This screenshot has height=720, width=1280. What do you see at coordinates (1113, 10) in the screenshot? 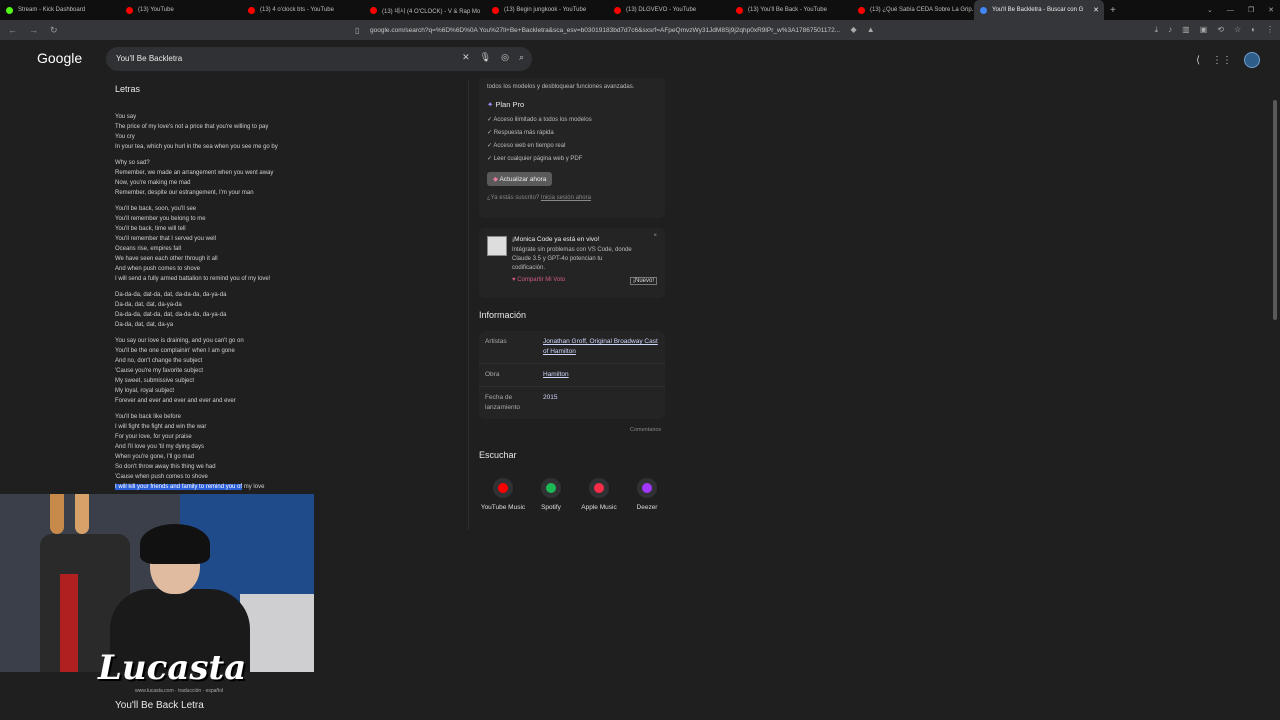
I see `new-tab-button: +` at bounding box center [1113, 10].